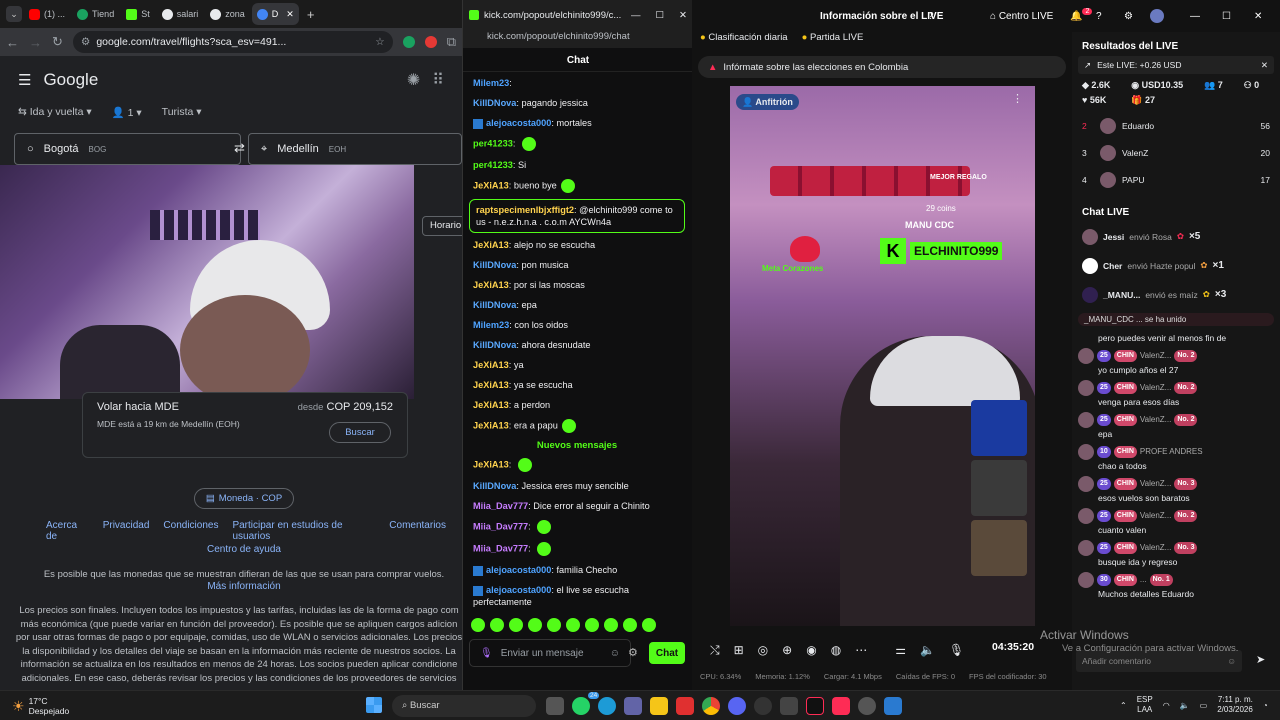  Describe the element at coordinates (24, 80) in the screenshot. I see `menu-icon: ☰` at that location.